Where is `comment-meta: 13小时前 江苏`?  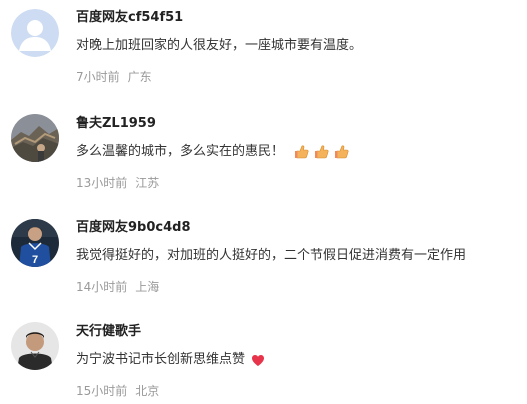 comment-meta: 13小时前 江苏 is located at coordinates (117, 183).